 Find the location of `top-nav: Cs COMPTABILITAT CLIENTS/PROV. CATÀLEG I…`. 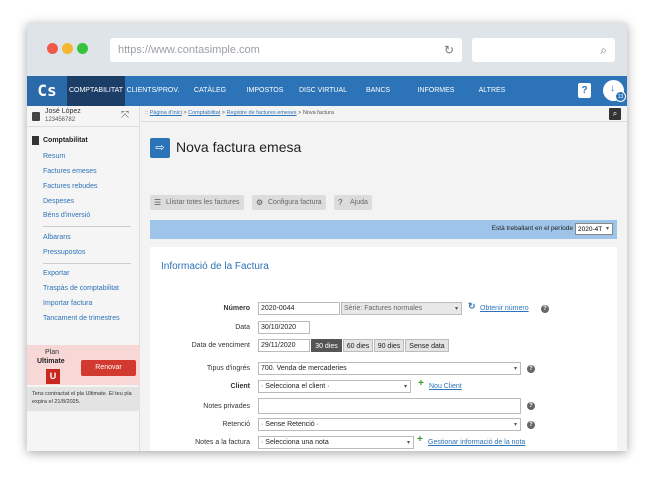

top-nav: Cs COMPTABILITAT CLIENTS/PROV. CATÀLEG I… is located at coordinates (327, 91).